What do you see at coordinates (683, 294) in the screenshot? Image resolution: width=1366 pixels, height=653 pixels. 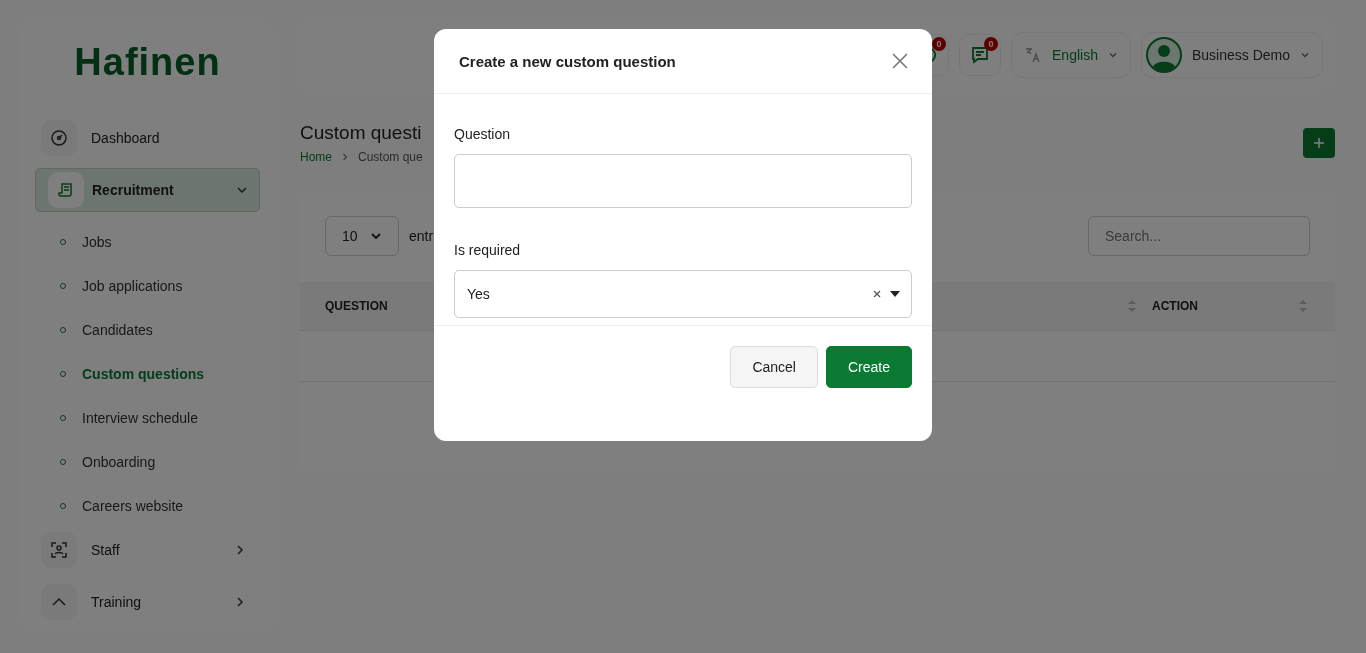 I see `required-select: Yes` at bounding box center [683, 294].